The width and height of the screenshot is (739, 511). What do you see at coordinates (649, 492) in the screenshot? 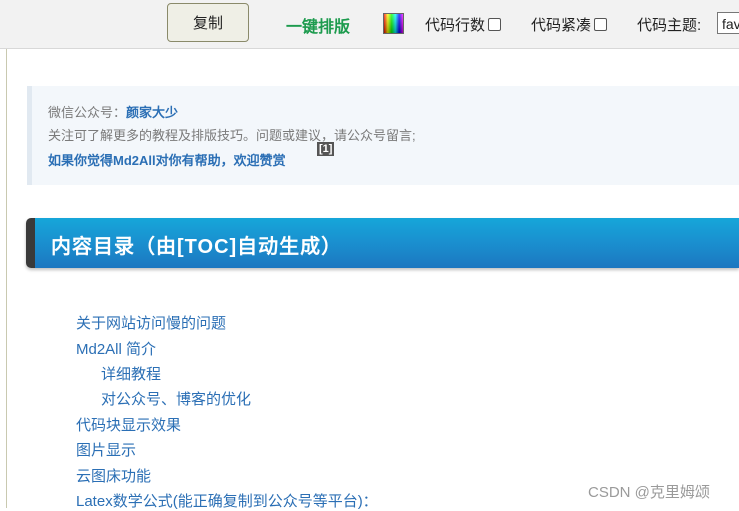
I see `csdn-watermark: CSDN @克里姆颂` at bounding box center [649, 492].